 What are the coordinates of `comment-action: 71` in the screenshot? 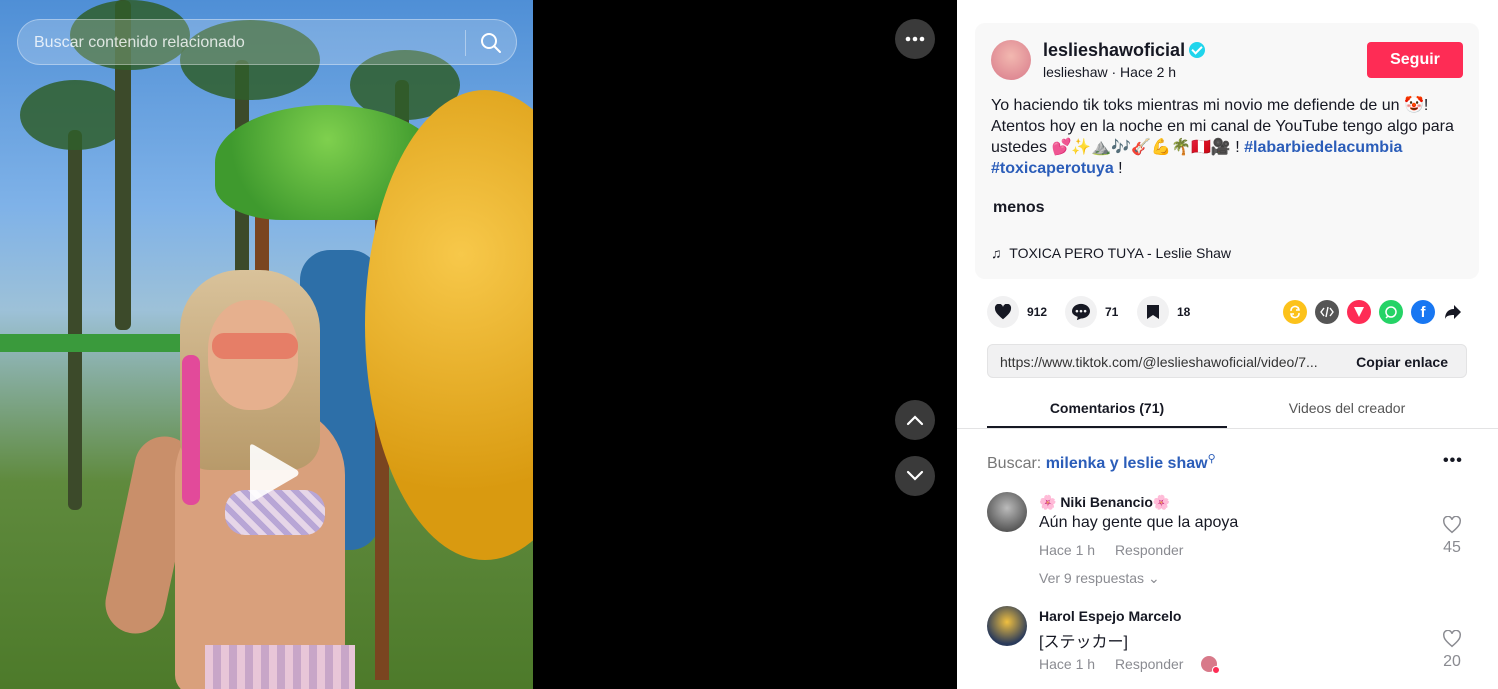 It's located at (1091, 312).